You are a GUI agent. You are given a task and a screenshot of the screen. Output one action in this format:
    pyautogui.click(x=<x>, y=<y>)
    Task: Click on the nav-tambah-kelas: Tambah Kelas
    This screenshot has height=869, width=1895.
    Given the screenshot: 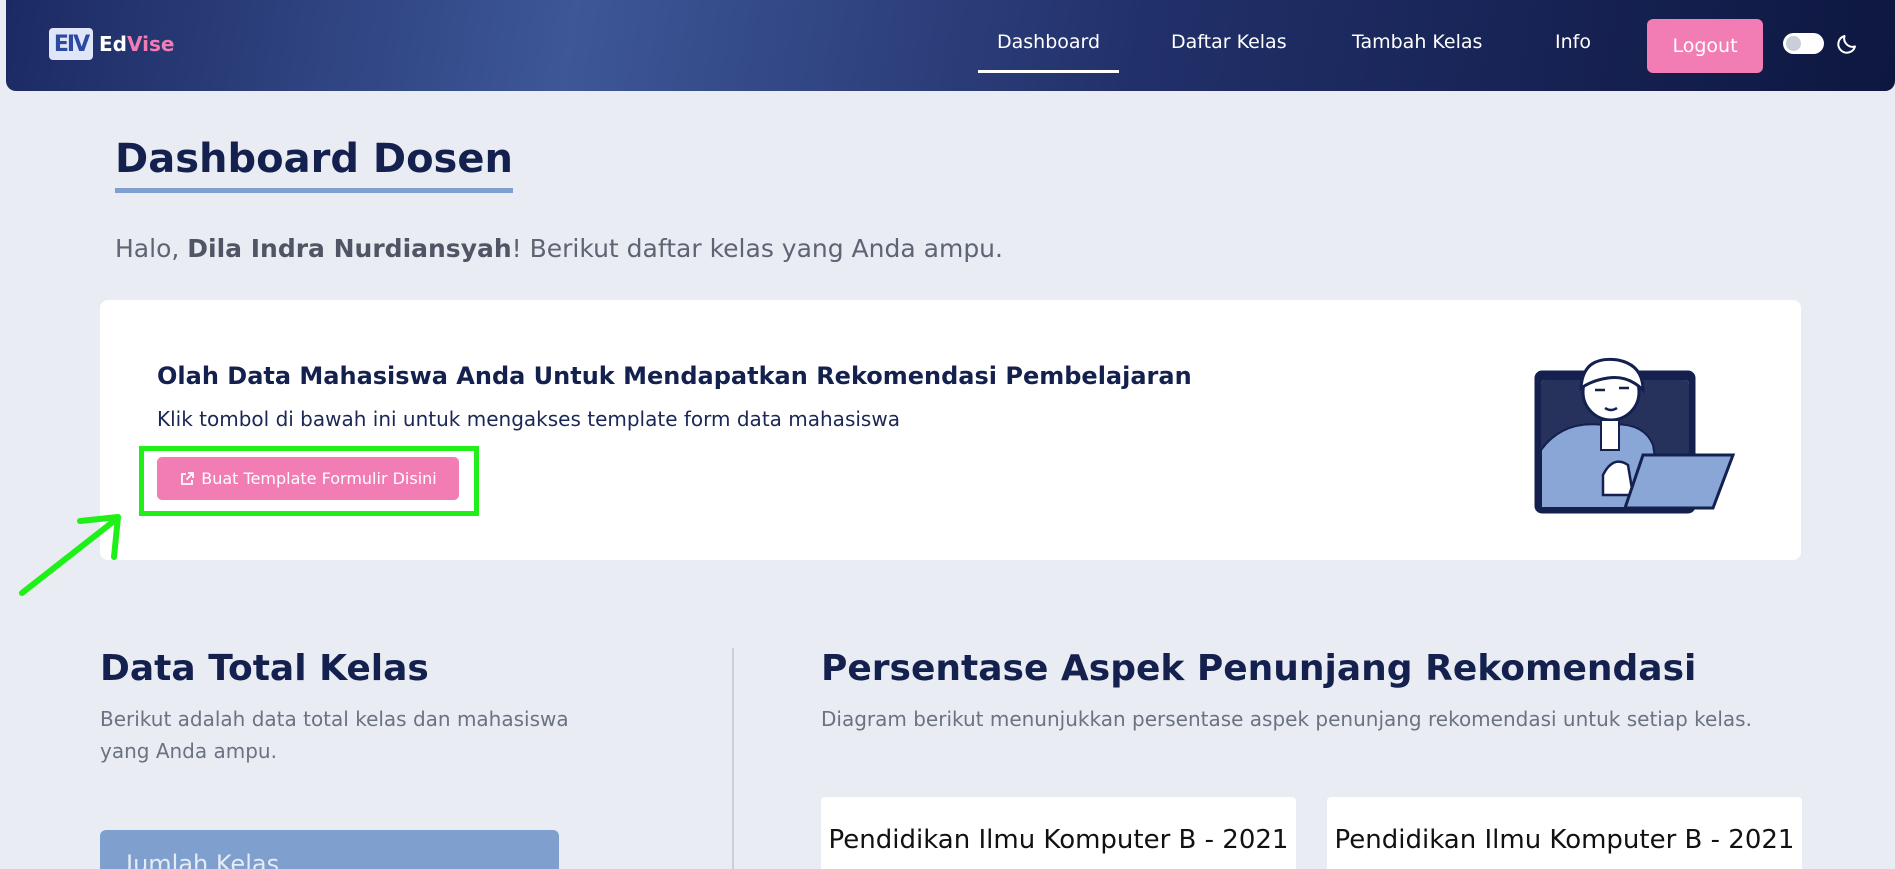 What is the action you would take?
    pyautogui.click(x=1417, y=42)
    